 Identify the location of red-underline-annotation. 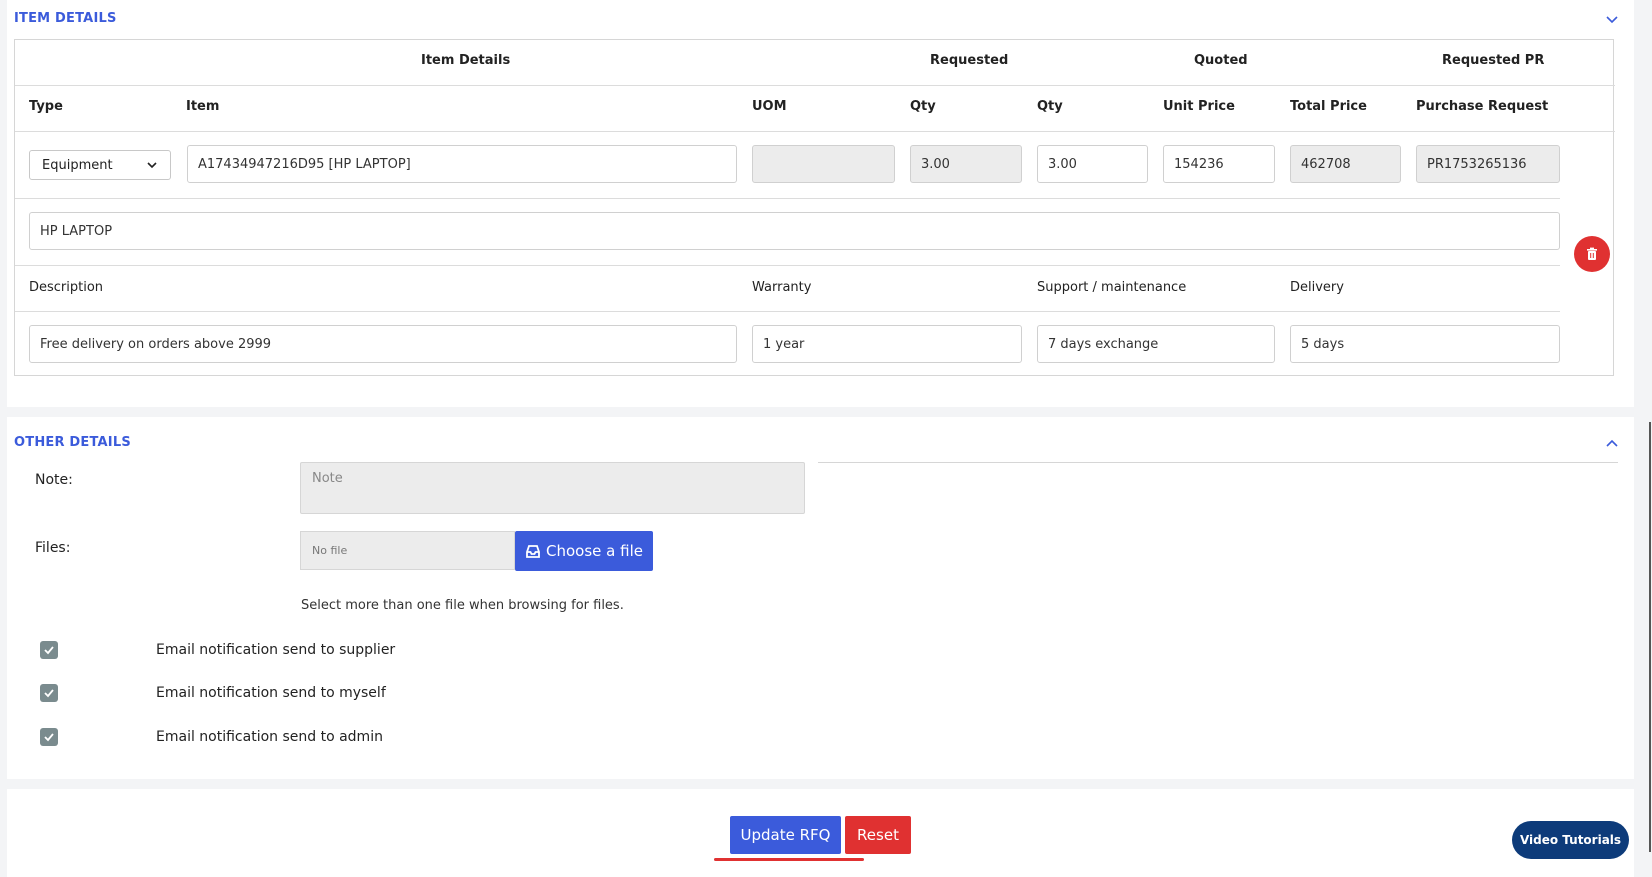
(789, 859).